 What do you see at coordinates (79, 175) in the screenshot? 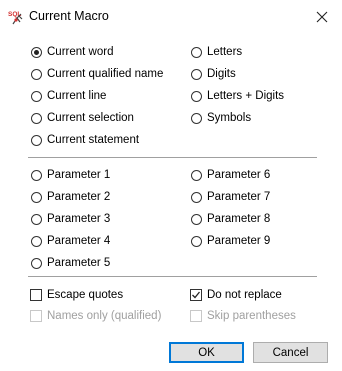
I see `radio-label: Parameter 1` at bounding box center [79, 175].